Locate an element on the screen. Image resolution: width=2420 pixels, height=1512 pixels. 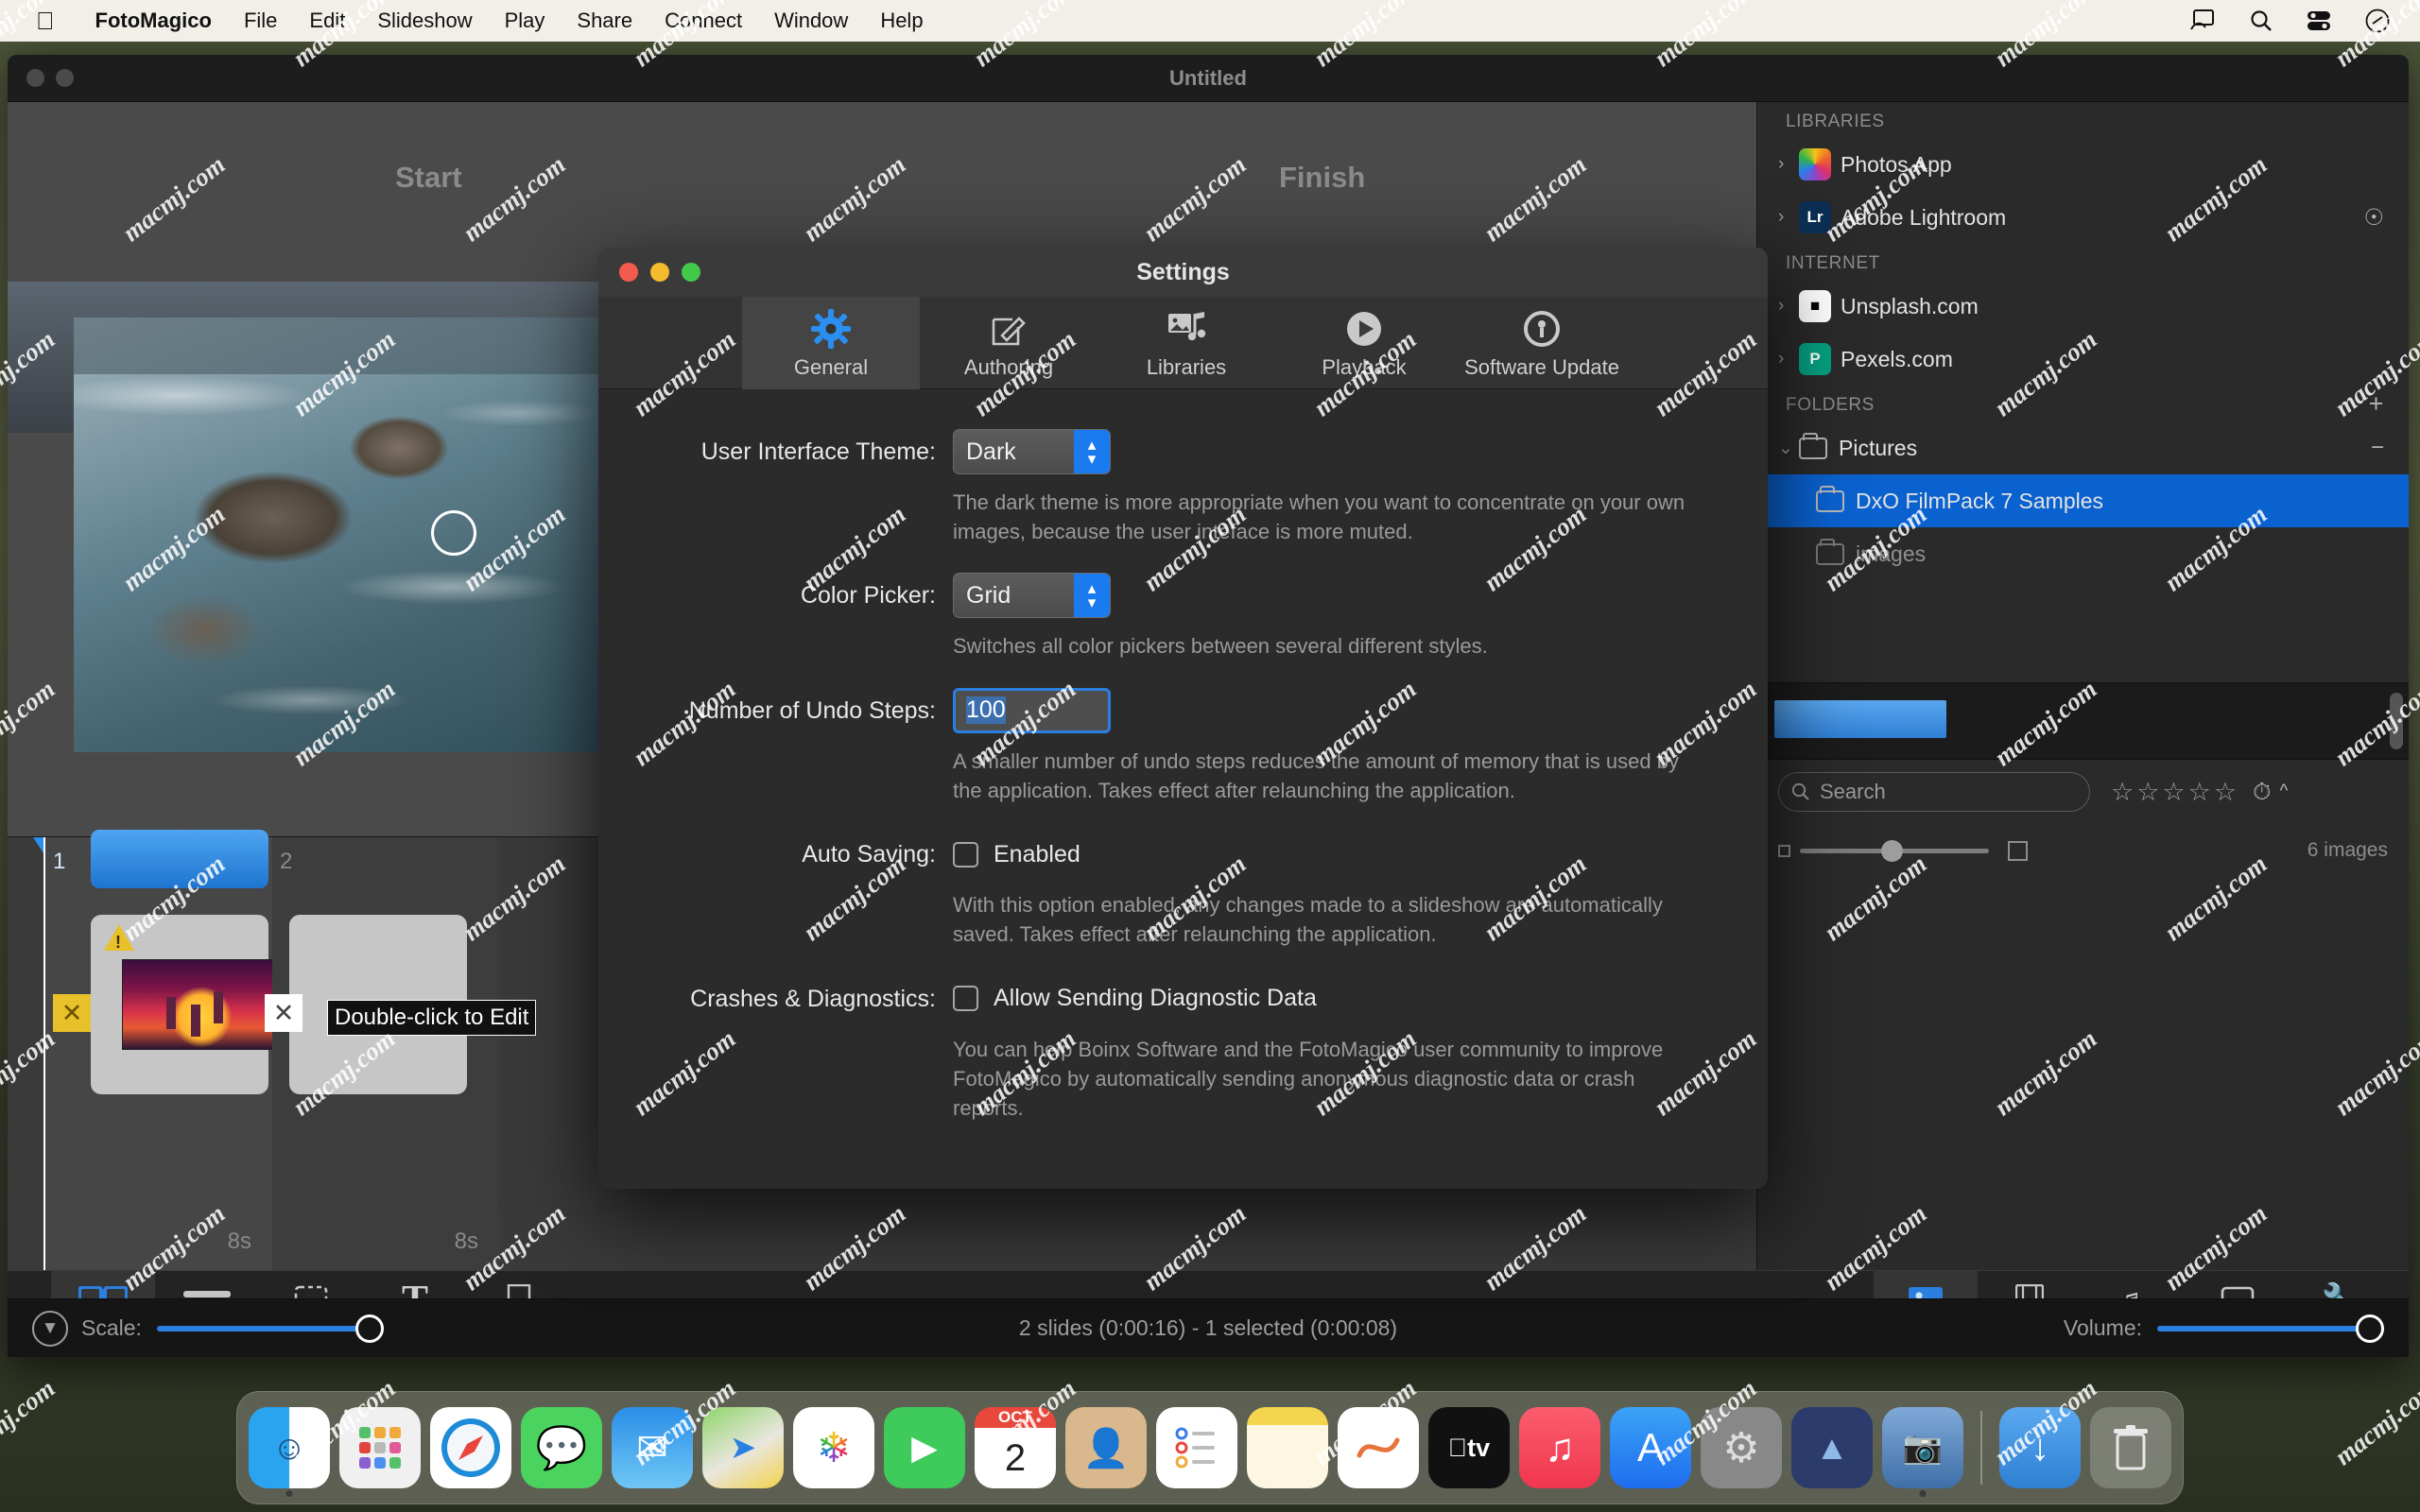
folder-row-images: images is located at coordinates (2083, 553).